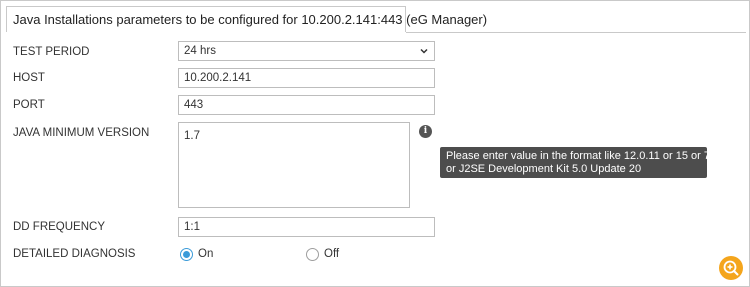 This screenshot has height=287, width=750. Describe the element at coordinates (544, 168) in the screenshot. I see `tooltip-line-2: or J2SE Development Kit 5.0 Update 20` at that location.